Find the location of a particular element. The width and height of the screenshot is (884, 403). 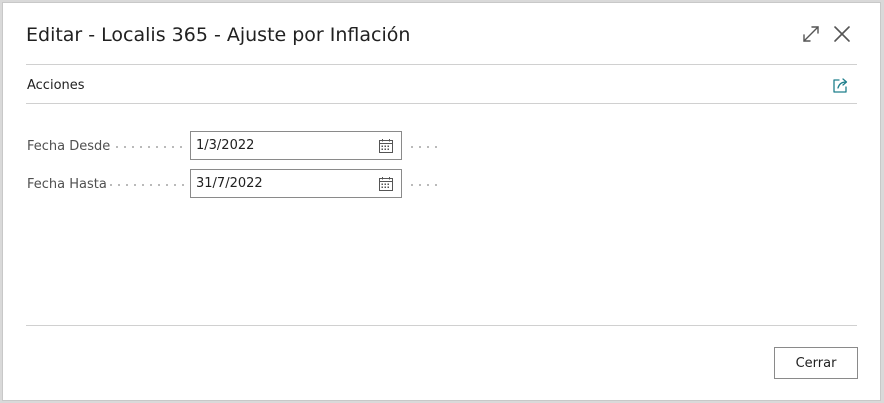

share-button is located at coordinates (841, 85).